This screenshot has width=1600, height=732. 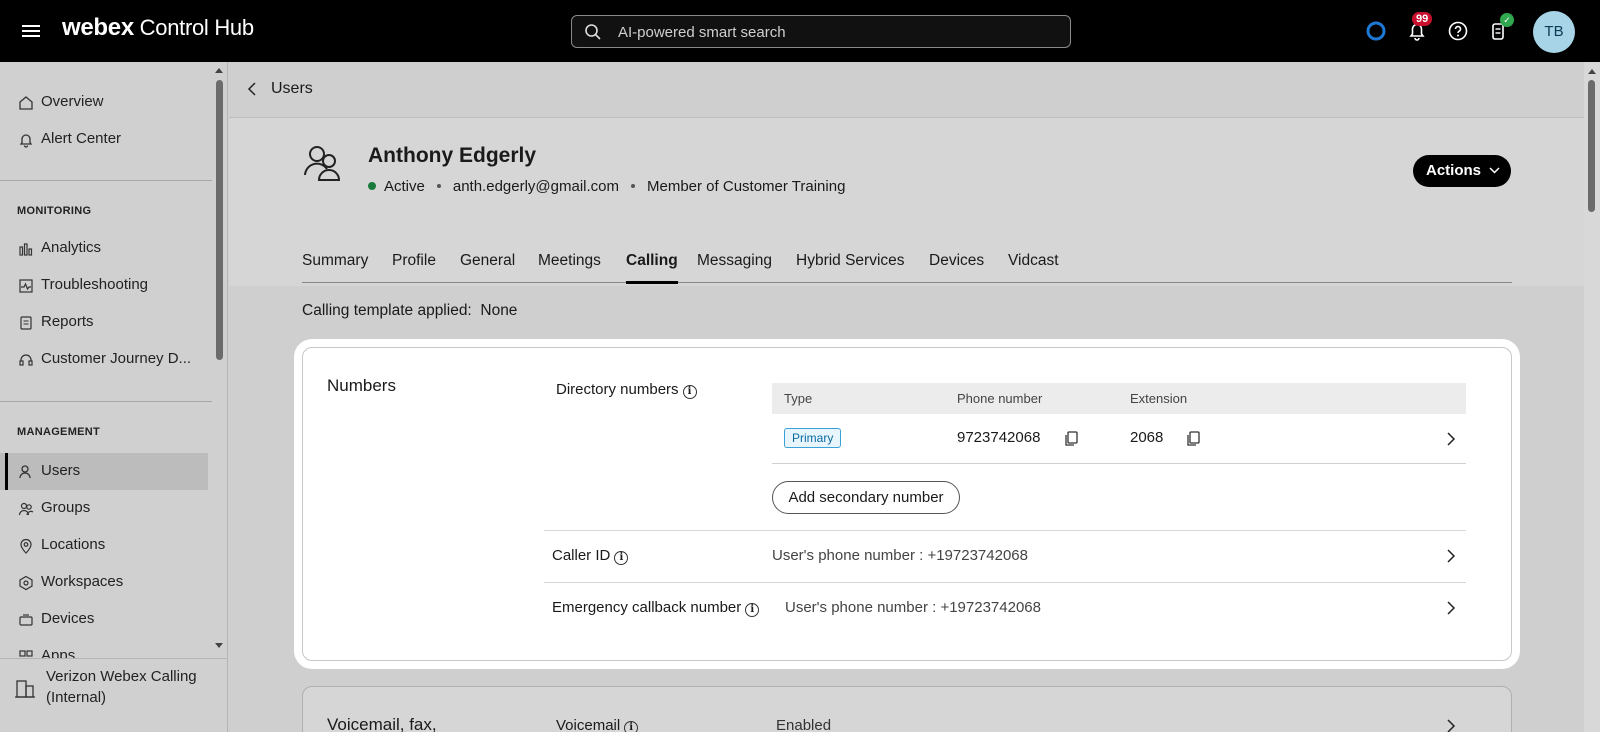 I want to click on tab-summary: Summary, so click(x=335, y=267).